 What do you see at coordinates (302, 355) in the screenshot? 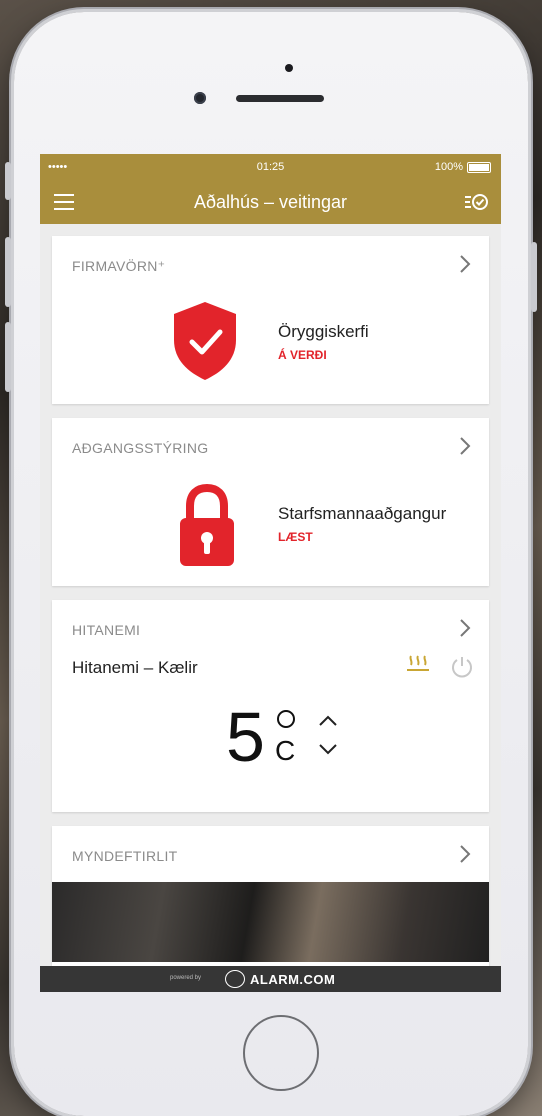
I see `security-status: Á VERÐI` at bounding box center [302, 355].